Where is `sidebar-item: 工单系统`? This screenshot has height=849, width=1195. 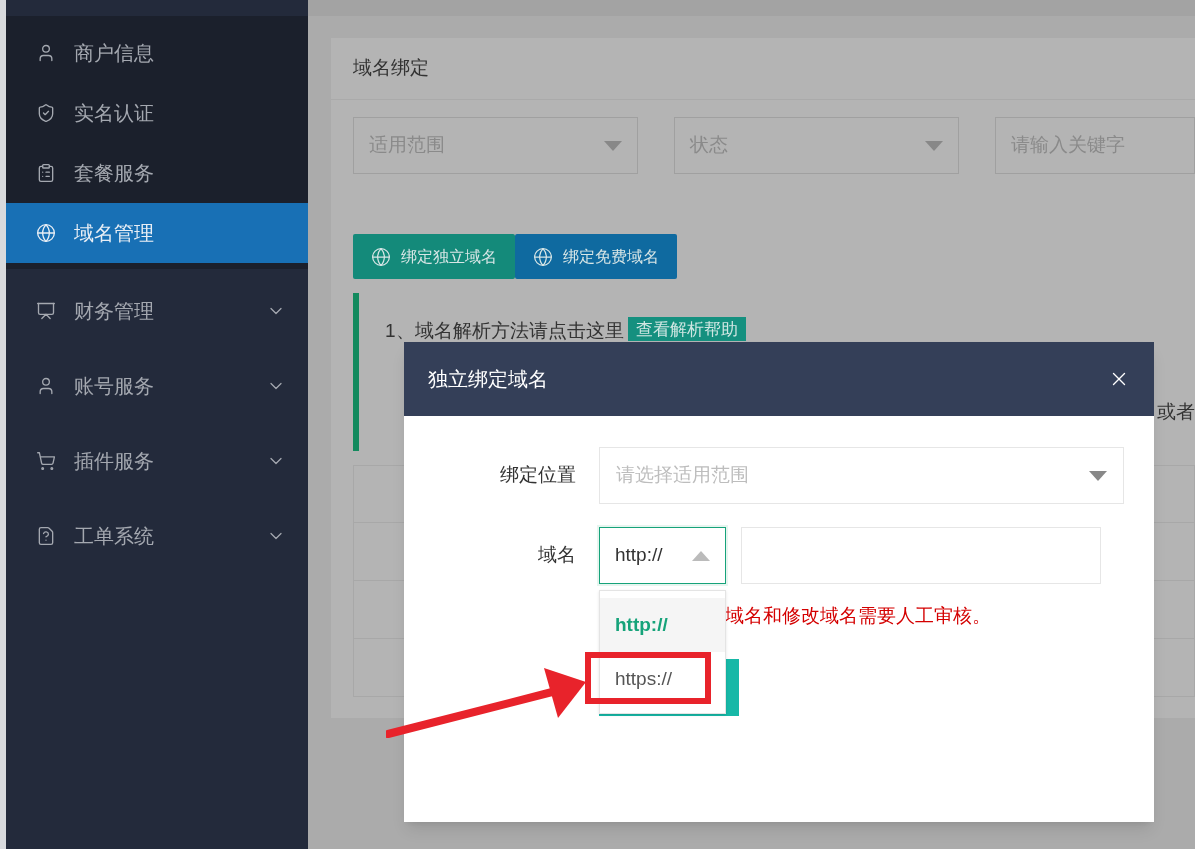 sidebar-item: 工单系统 is located at coordinates (156, 535).